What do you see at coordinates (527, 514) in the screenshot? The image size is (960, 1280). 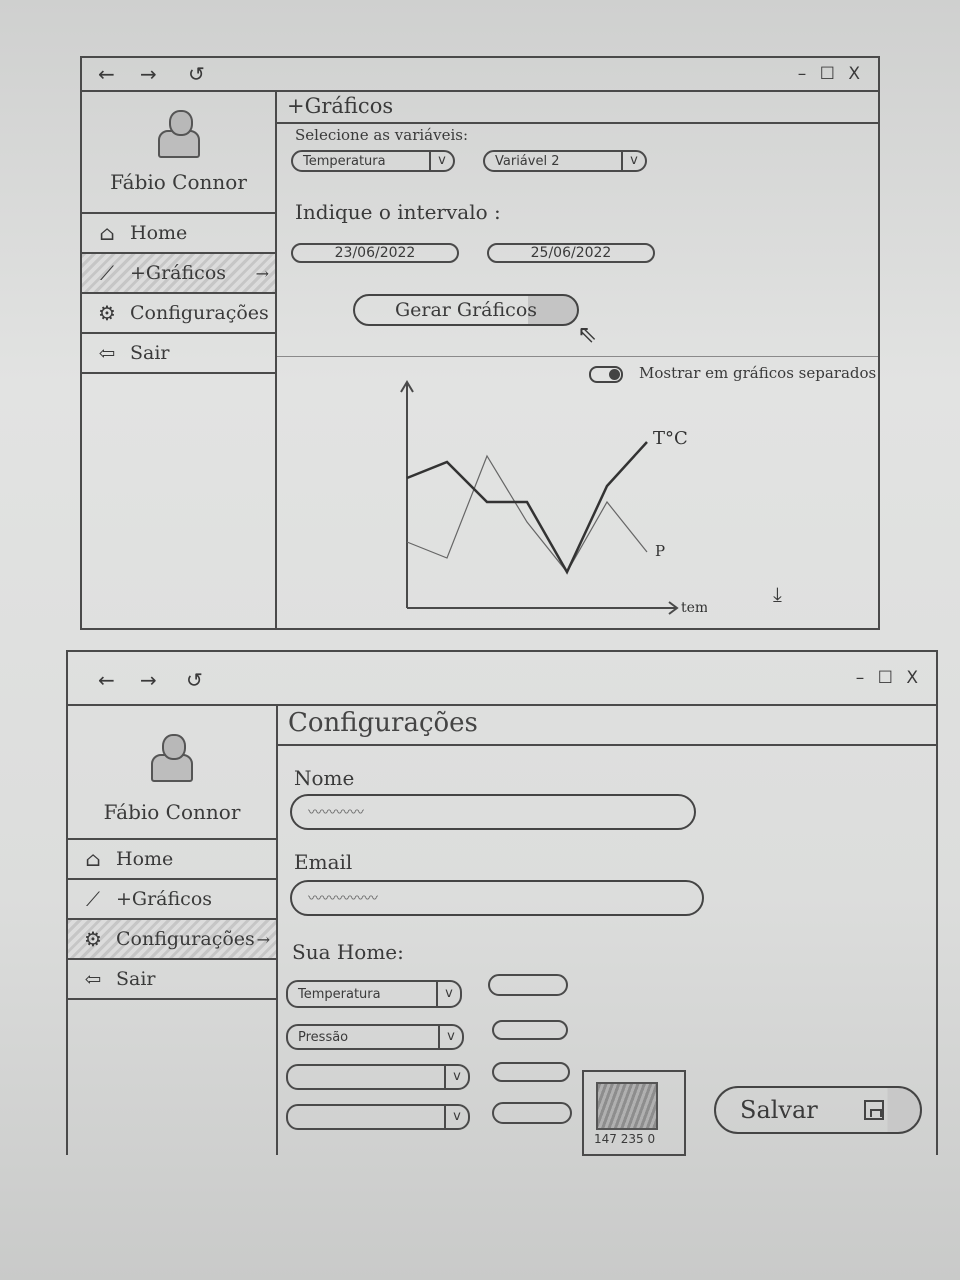 I see `series-line-pressure` at bounding box center [527, 514].